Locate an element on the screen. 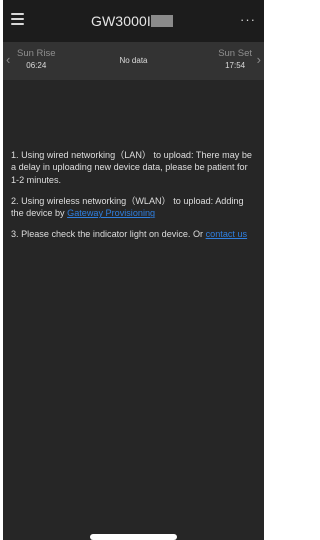  menu-icon is located at coordinates (17, 19).